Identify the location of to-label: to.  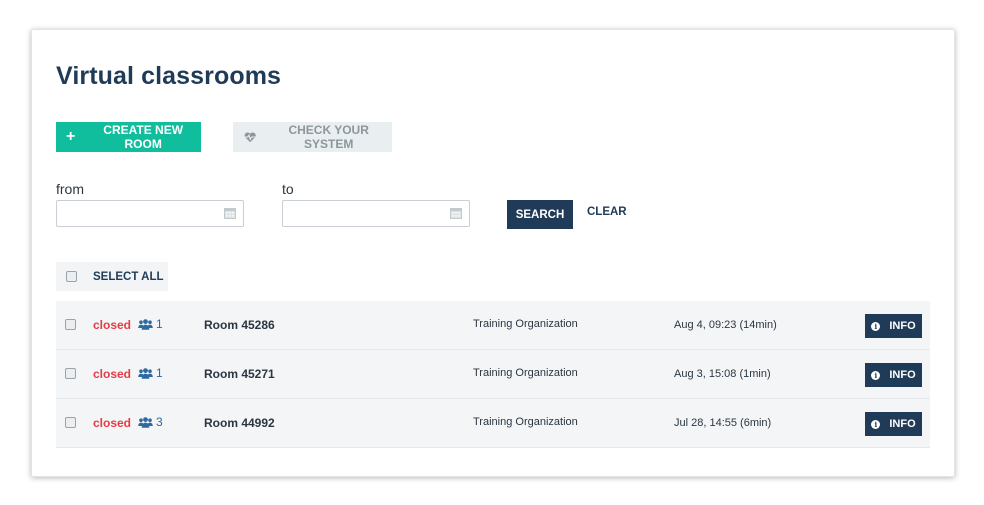
(288, 189).